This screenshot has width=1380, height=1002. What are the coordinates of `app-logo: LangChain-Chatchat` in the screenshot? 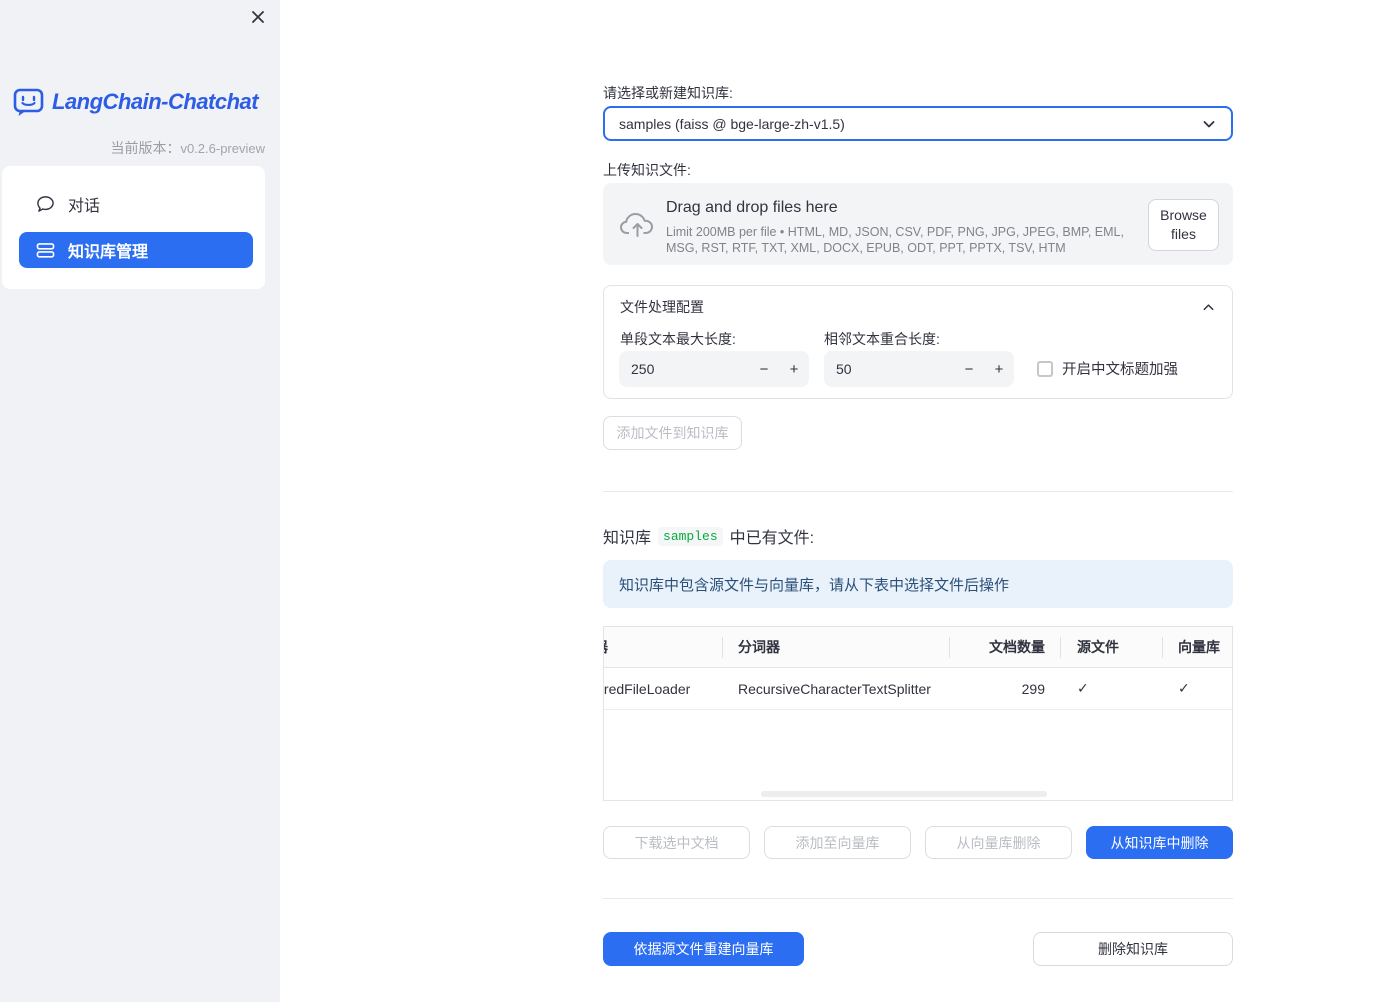 It's located at (135, 102).